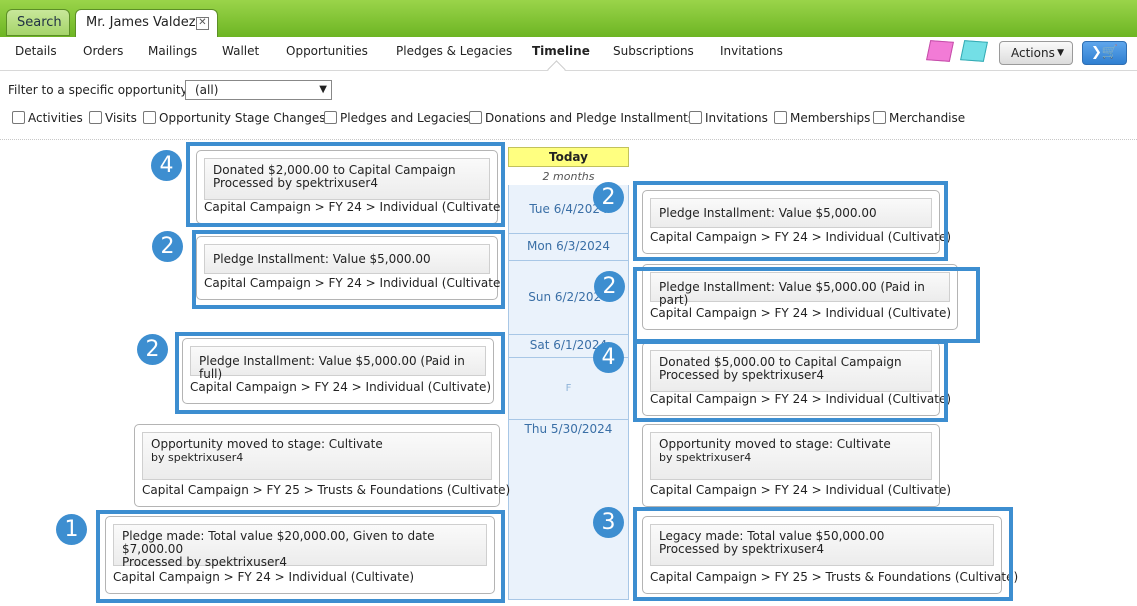 The width and height of the screenshot is (1137, 606). What do you see at coordinates (71, 529) in the screenshot?
I see `callout-badge: 1` at bounding box center [71, 529].